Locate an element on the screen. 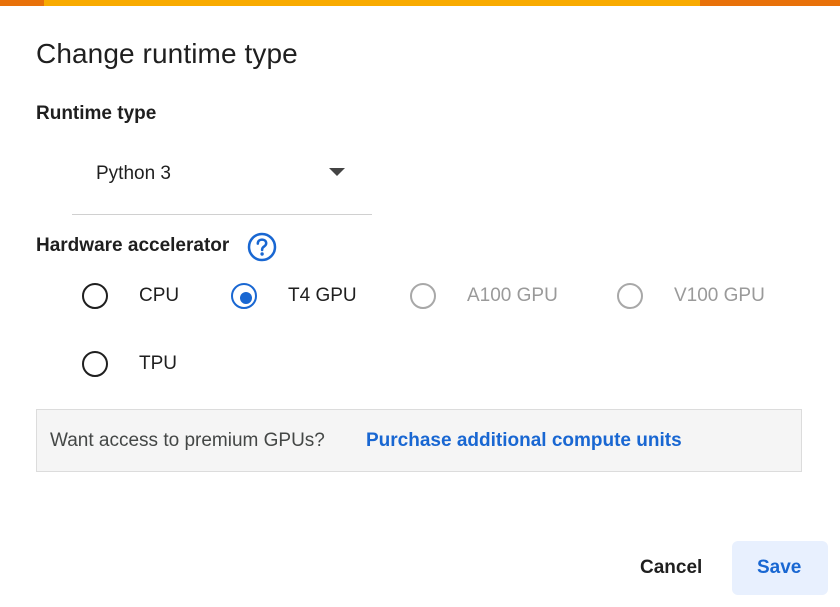  radio-label-t4-gpu: T4 GPU is located at coordinates (322, 295).